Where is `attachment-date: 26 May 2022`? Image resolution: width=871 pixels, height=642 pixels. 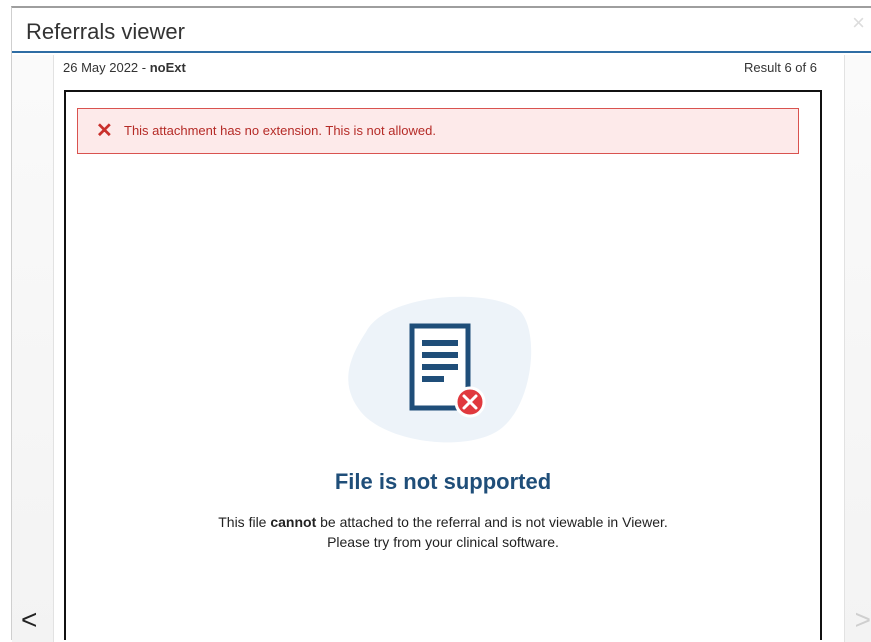
attachment-date: 26 May 2022 is located at coordinates (101, 67).